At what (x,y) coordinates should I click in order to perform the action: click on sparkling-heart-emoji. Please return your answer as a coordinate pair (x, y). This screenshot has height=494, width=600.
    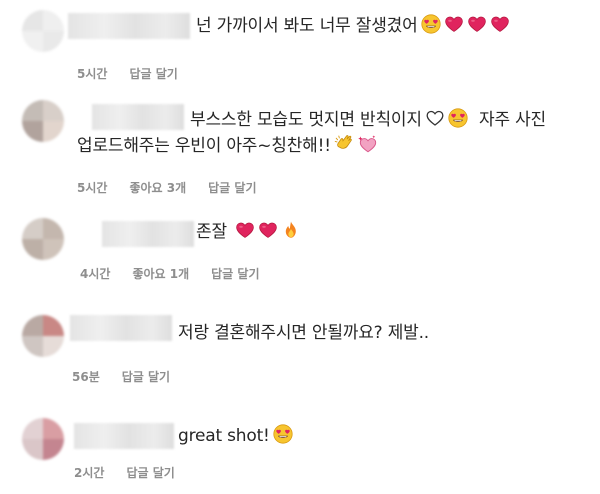
    Looking at the image, I should click on (367, 144).